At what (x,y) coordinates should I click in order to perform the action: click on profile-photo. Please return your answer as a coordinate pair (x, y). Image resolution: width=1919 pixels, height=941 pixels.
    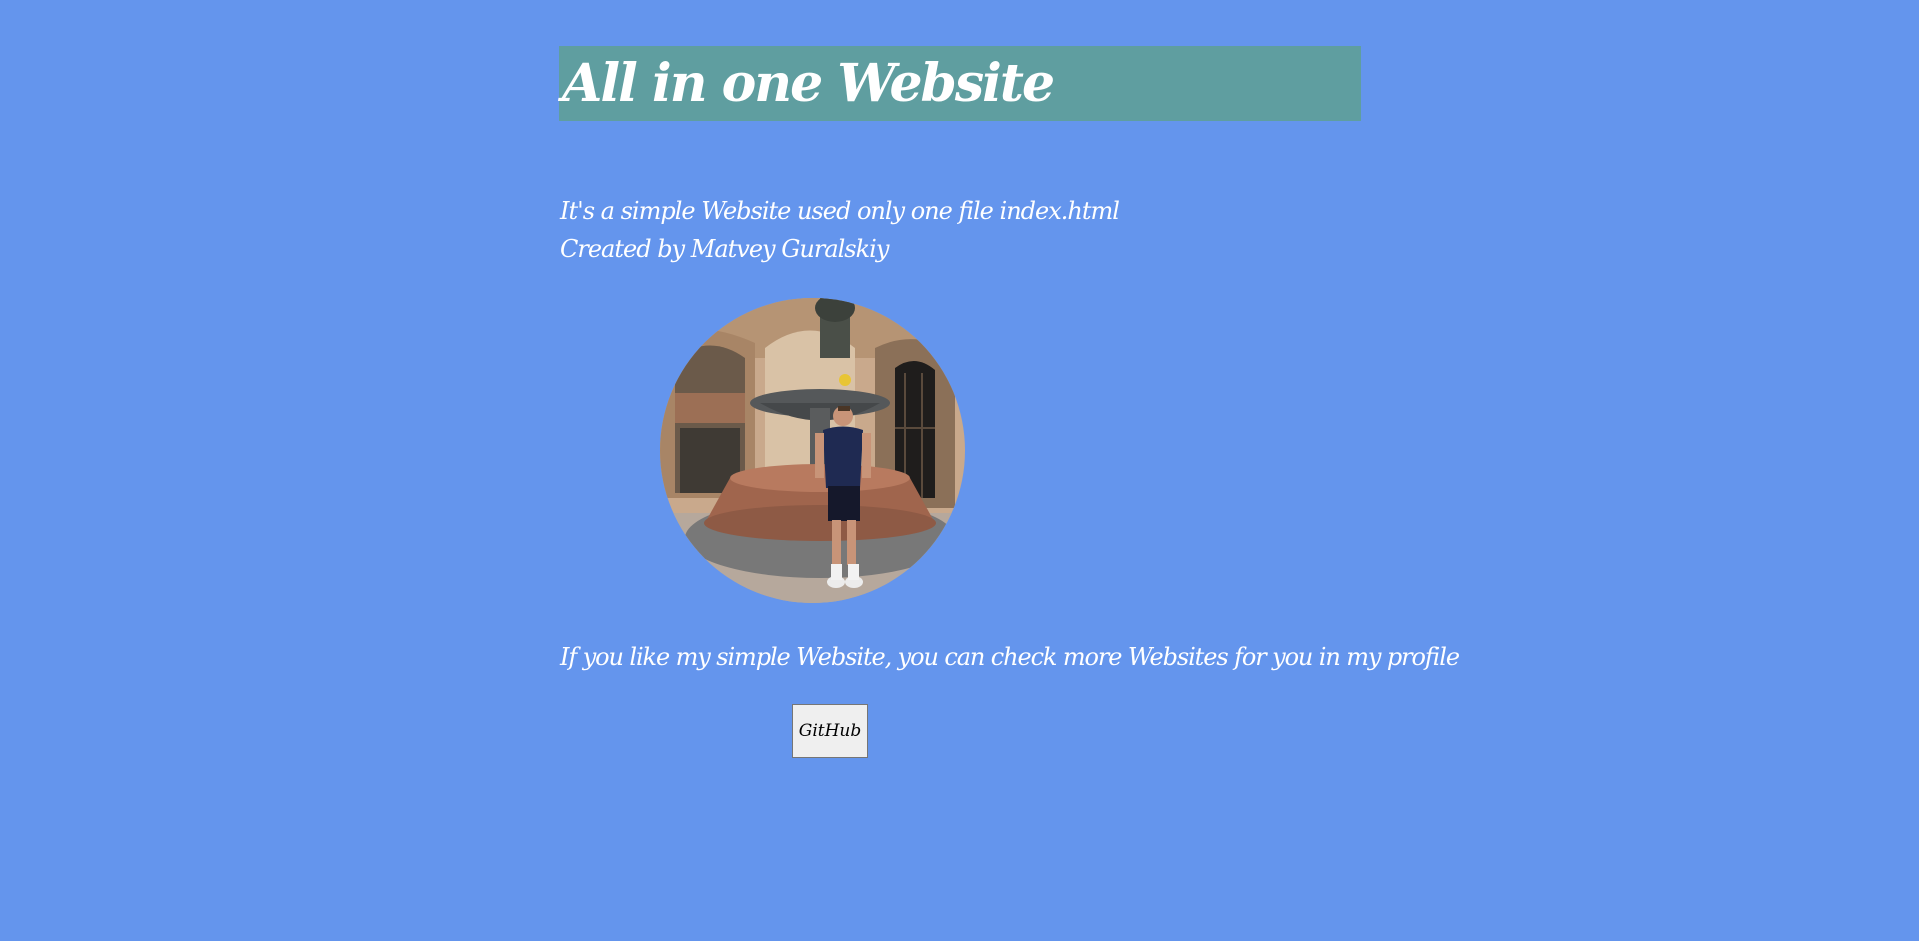
    Looking at the image, I should click on (812, 450).